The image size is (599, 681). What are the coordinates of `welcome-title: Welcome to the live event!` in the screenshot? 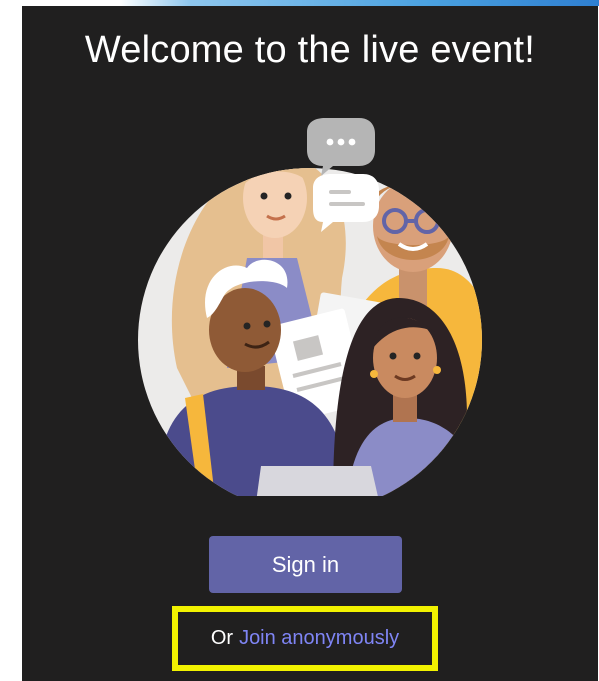 It's located at (310, 50).